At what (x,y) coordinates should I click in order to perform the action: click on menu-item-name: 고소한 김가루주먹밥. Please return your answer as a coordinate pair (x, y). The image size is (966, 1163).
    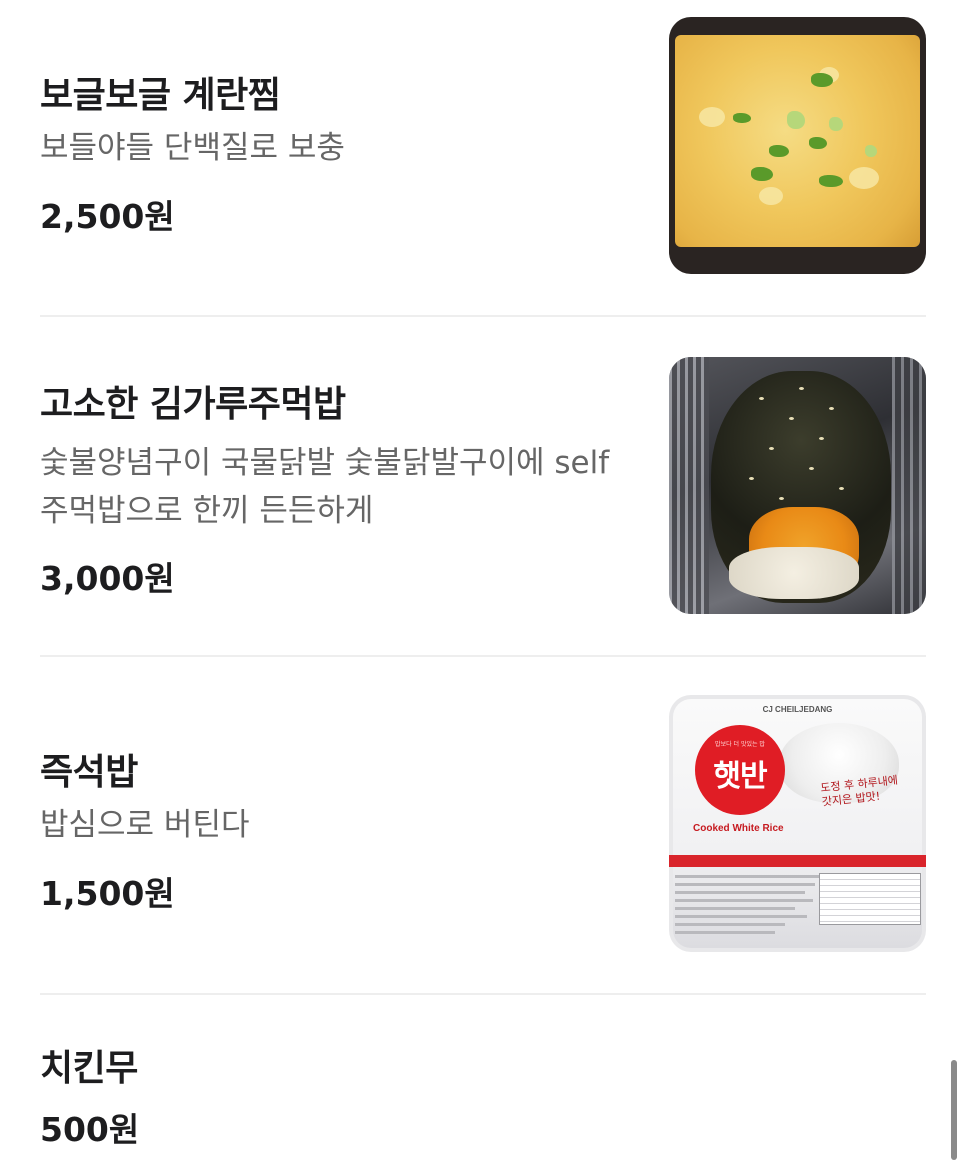
    Looking at the image, I should click on (193, 404).